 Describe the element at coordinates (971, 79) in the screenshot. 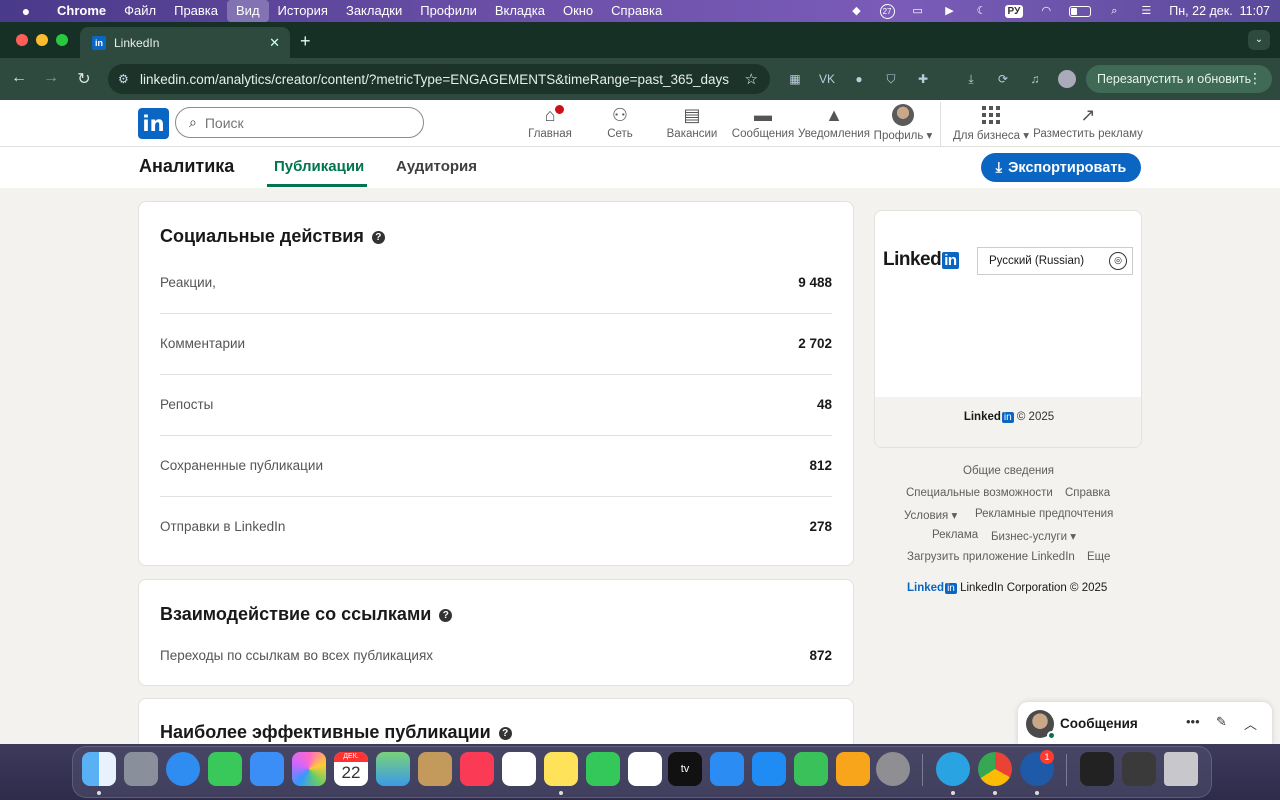

I see `download-icon: ⤓` at that location.